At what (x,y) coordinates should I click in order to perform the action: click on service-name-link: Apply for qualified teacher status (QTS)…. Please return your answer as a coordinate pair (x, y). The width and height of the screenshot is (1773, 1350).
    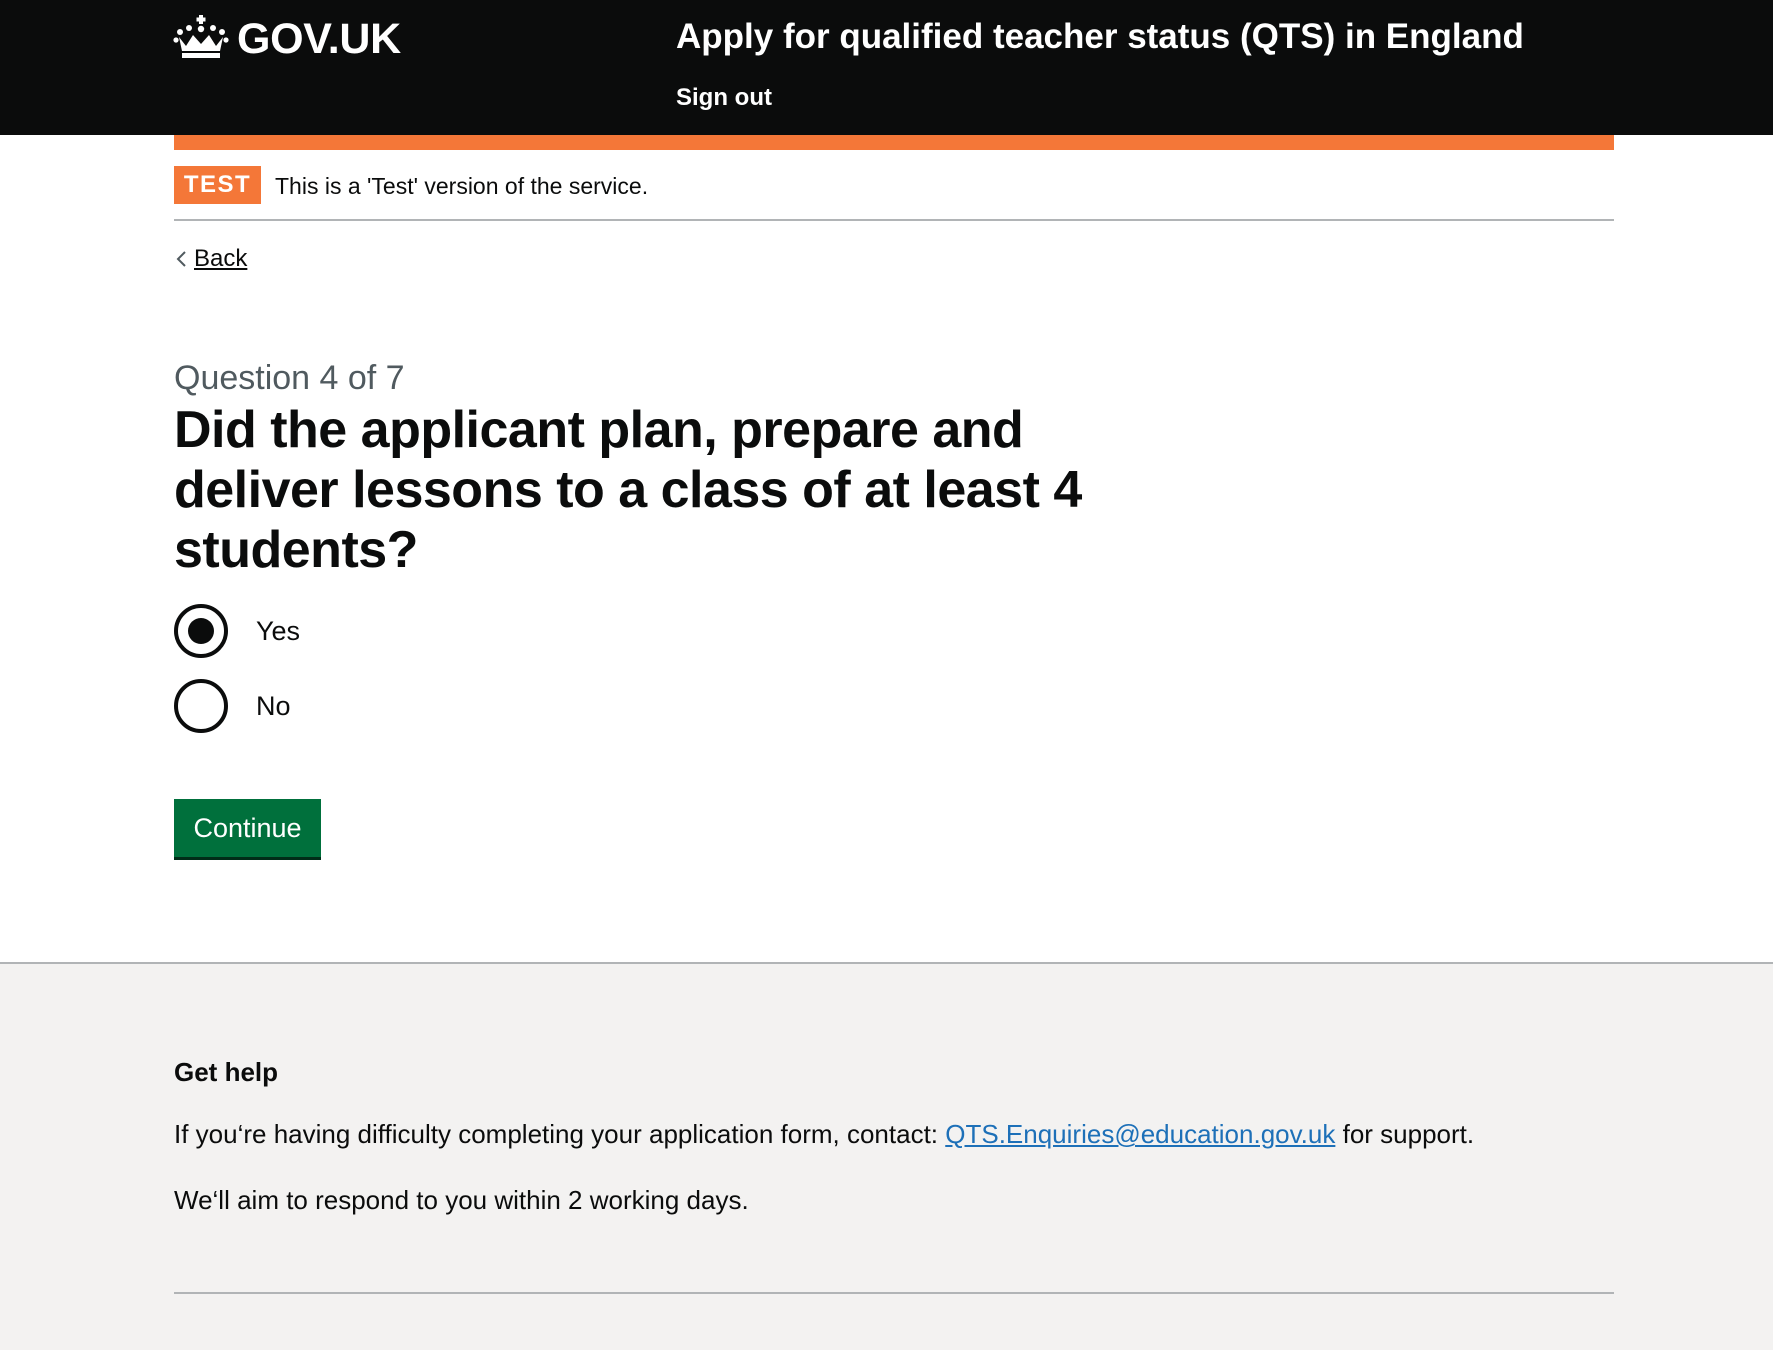
    Looking at the image, I should click on (1100, 37).